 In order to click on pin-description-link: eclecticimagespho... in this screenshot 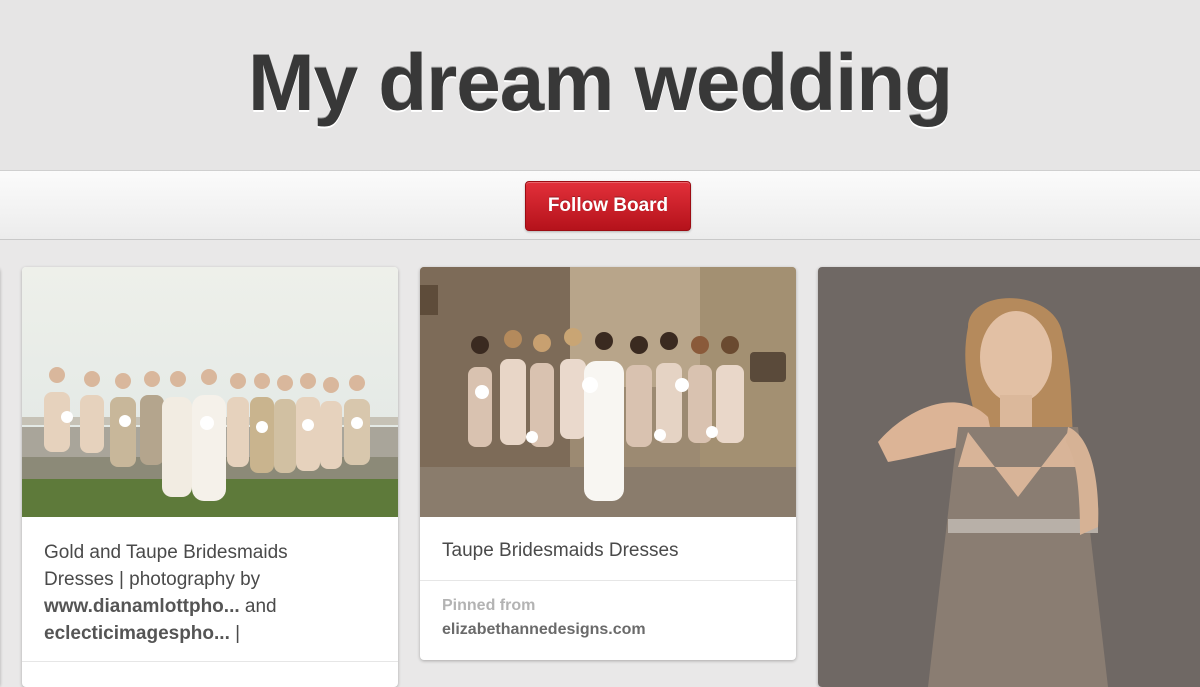, I will do `click(137, 633)`.